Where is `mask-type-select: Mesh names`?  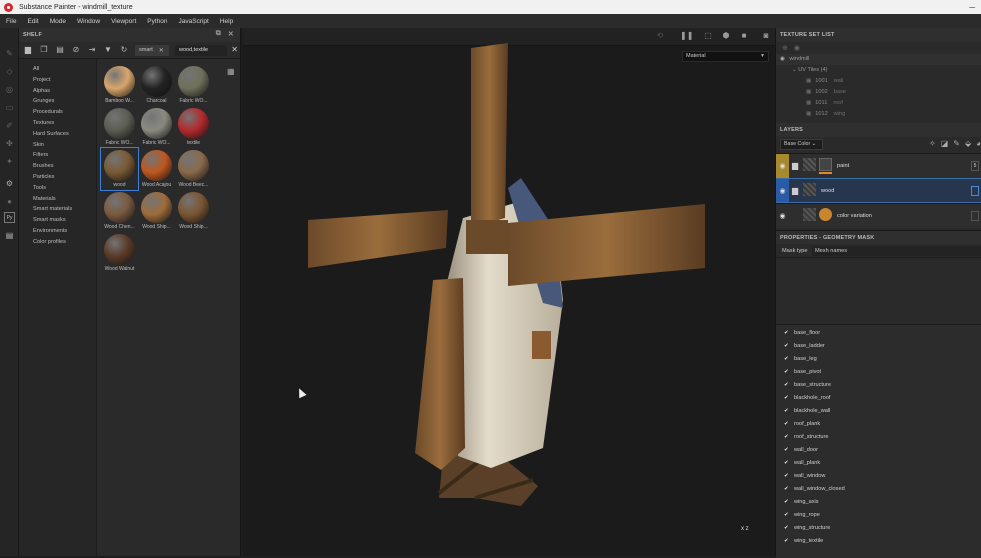 mask-type-select: Mesh names is located at coordinates (896, 251).